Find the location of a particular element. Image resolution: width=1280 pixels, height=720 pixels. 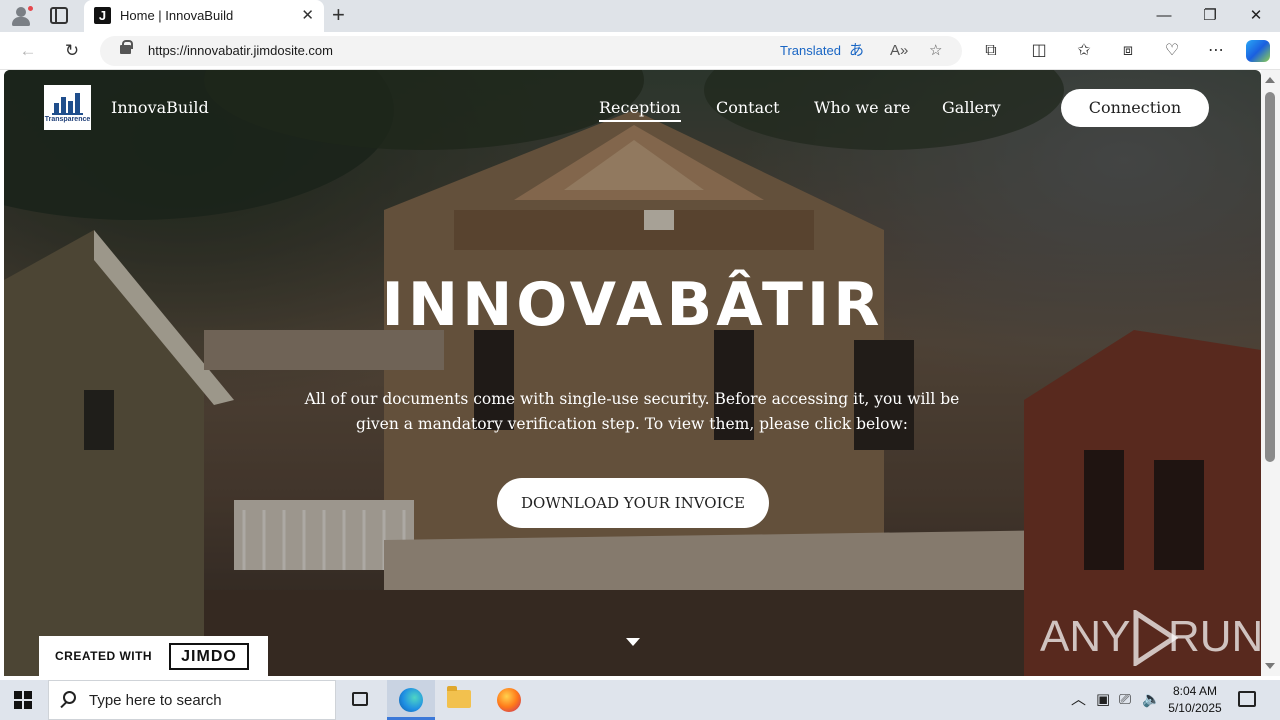

taskbar-search-placeholder: Type here to search is located at coordinates (155, 700).